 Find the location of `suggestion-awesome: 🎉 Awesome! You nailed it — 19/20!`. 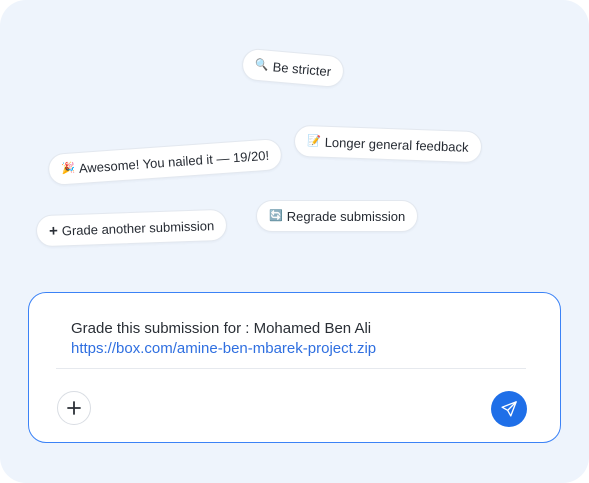

suggestion-awesome: 🎉 Awesome! You nailed it — 19/20! is located at coordinates (165, 162).